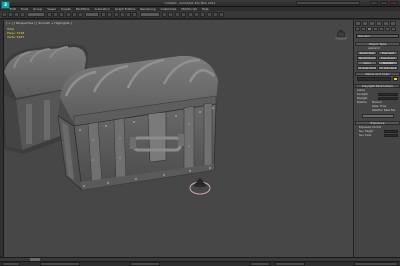 The height and width of the screenshot is (266, 400). Describe the element at coordinates (122, 14) in the screenshot. I see `angle-snap-button` at that location.